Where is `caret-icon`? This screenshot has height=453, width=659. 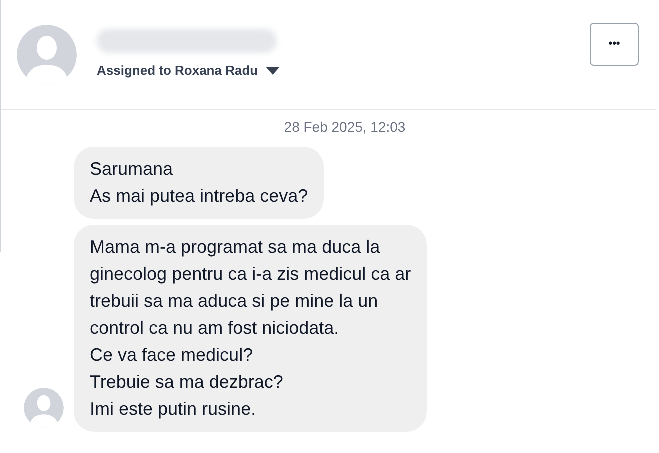
caret-icon is located at coordinates (273, 70).